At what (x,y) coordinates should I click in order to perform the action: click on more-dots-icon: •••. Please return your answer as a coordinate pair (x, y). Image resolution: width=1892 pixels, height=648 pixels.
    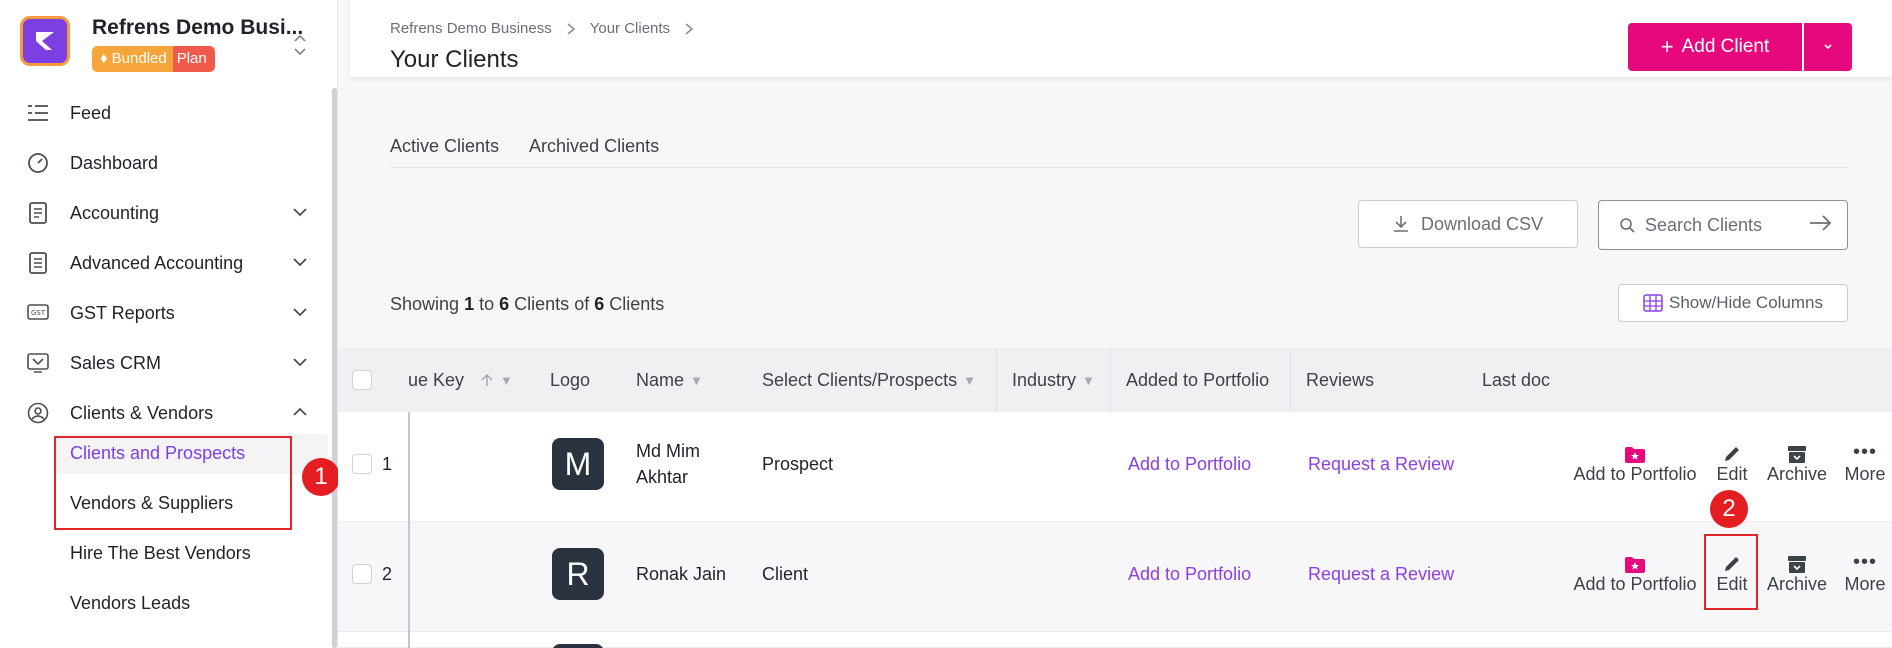
    Looking at the image, I should click on (1864, 452).